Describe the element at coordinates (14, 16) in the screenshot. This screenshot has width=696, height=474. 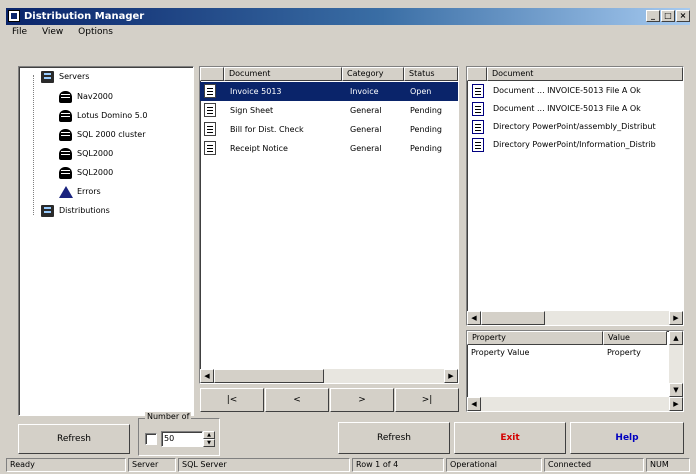
I see `app-icon` at that location.